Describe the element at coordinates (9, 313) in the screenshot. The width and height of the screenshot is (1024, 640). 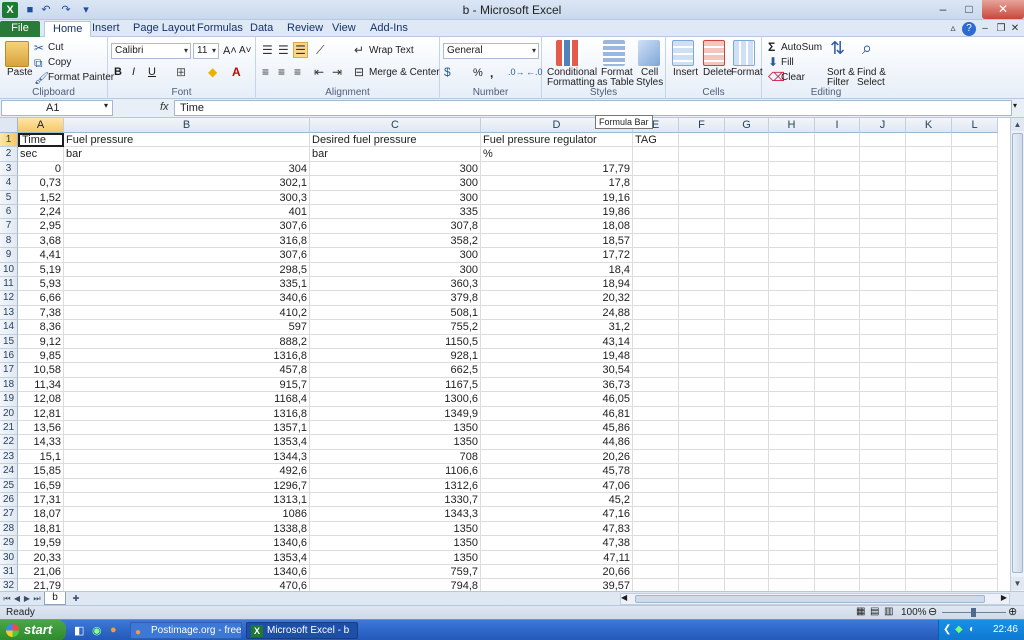
I see `row-header: 13` at that location.